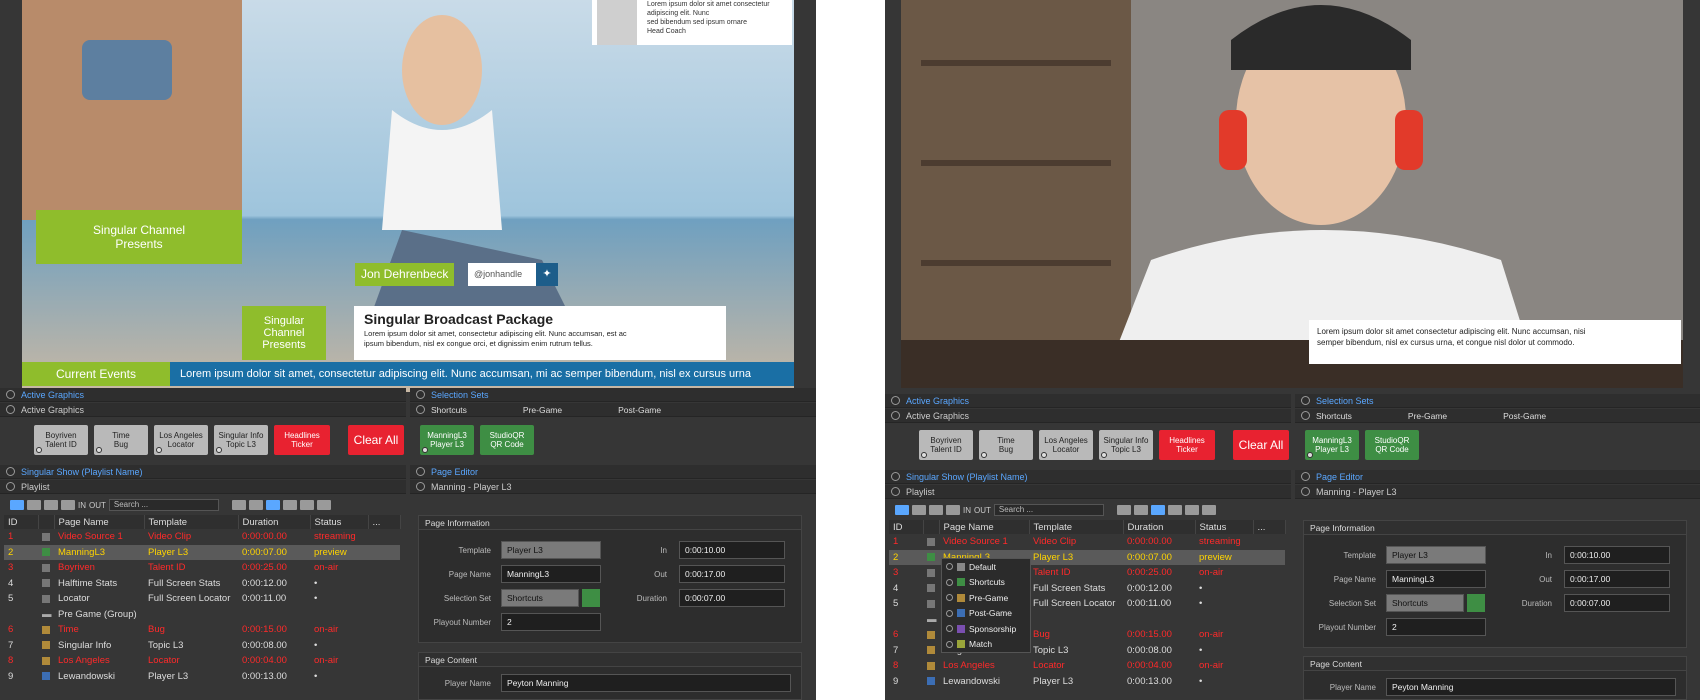 The width and height of the screenshot is (1700, 700). Describe the element at coordinates (202, 568) in the screenshot. I see `table-row: 3 Boyriven Talent ID 0:00:25.00 on-air` at that location.